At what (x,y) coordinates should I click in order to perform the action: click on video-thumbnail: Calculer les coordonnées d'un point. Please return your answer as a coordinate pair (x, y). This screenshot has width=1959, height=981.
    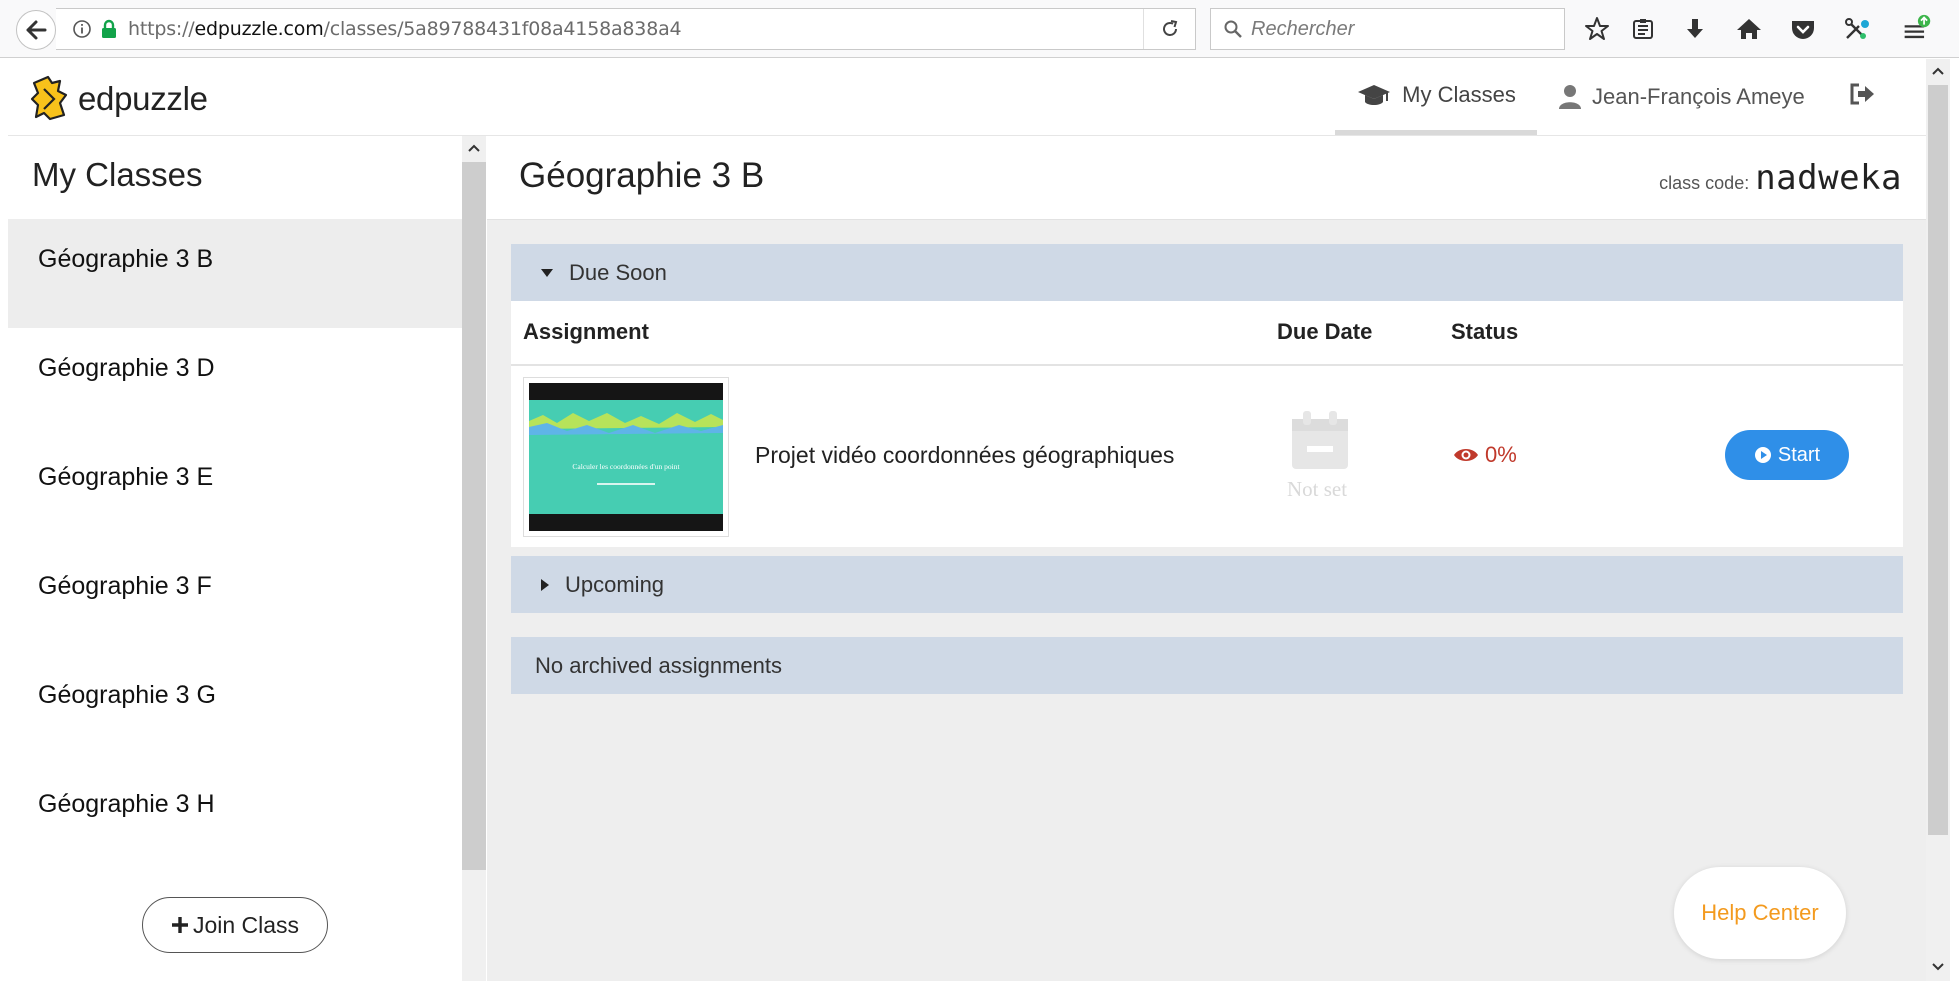
    Looking at the image, I should click on (626, 457).